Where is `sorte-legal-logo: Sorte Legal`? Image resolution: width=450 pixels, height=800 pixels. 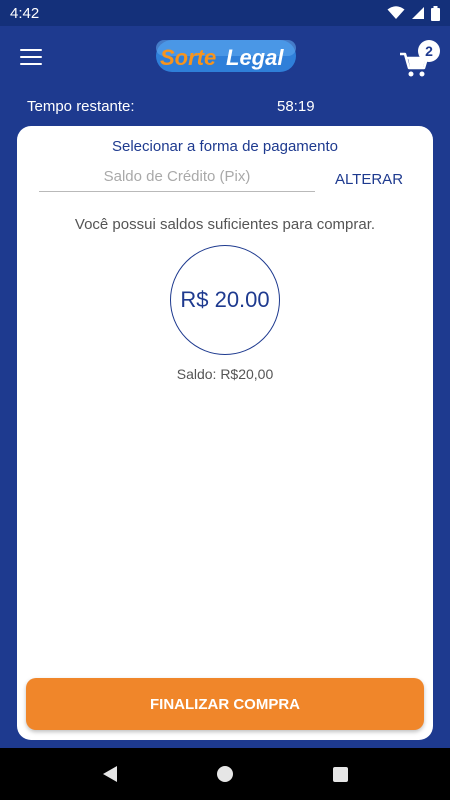 sorte-legal-logo: Sorte Legal is located at coordinates (226, 56).